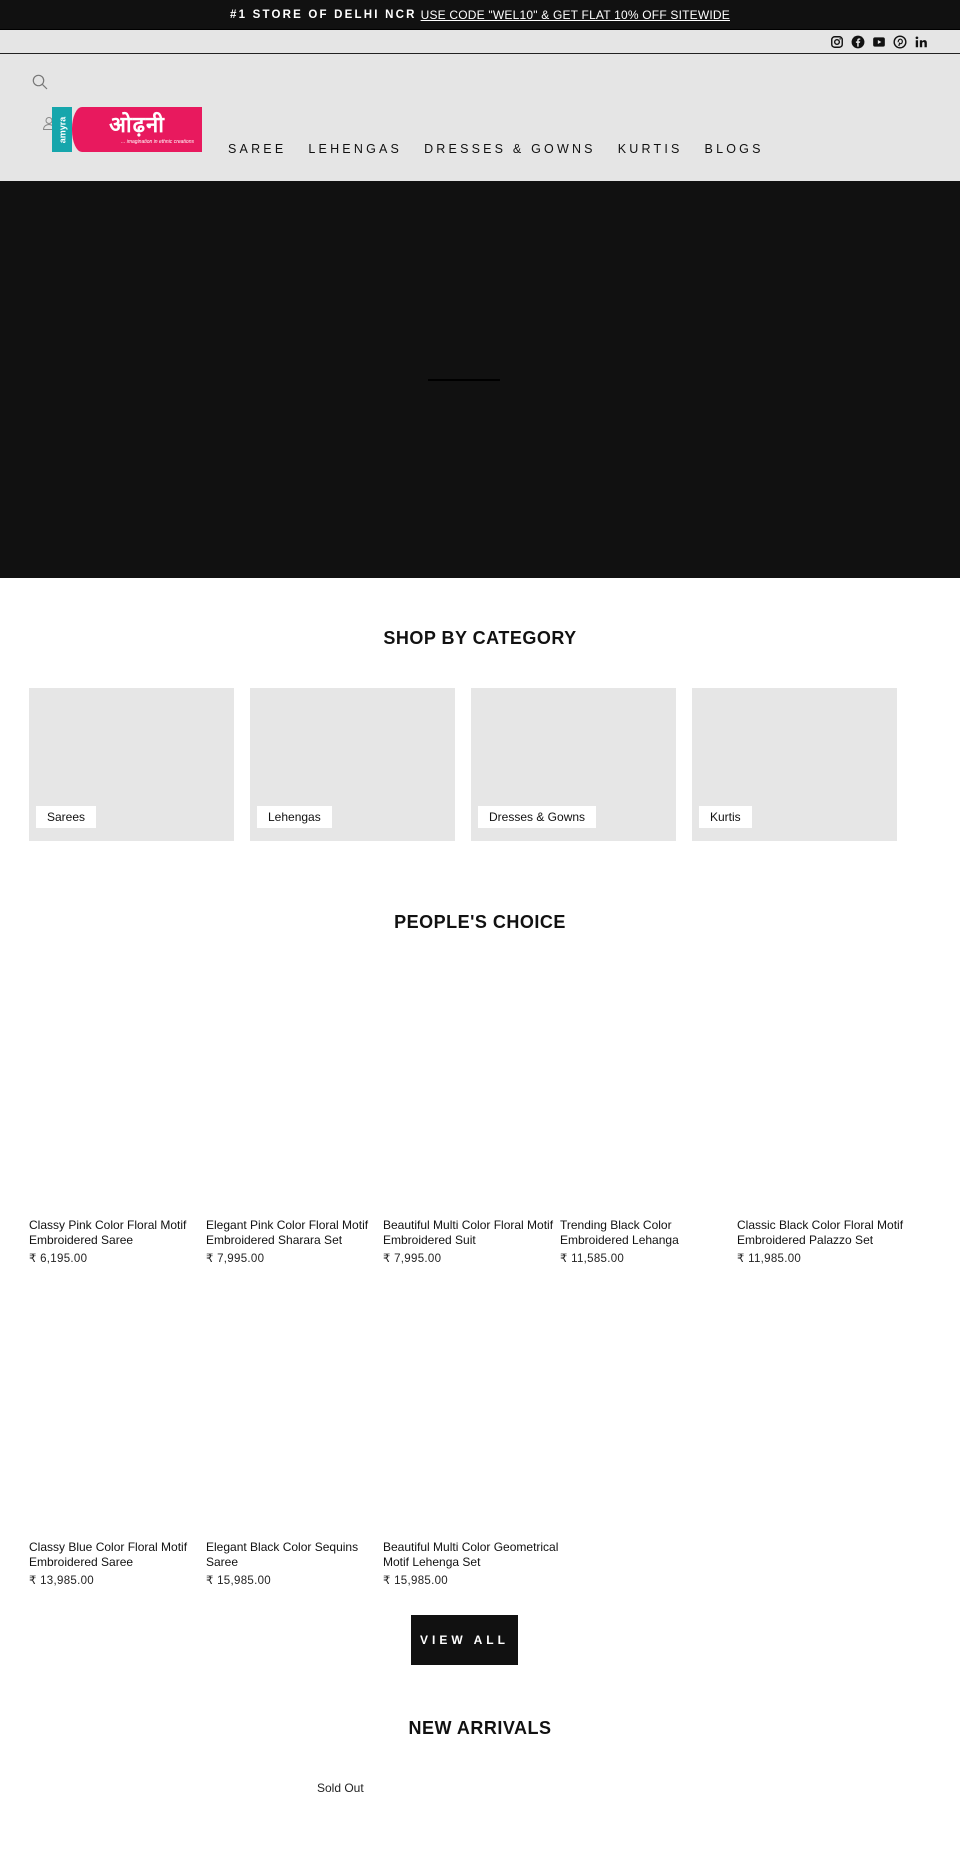 Image resolution: width=960 pixels, height=1875 pixels. What do you see at coordinates (650, 149) in the screenshot?
I see `nav-item-kurtis: KURTIS` at bounding box center [650, 149].